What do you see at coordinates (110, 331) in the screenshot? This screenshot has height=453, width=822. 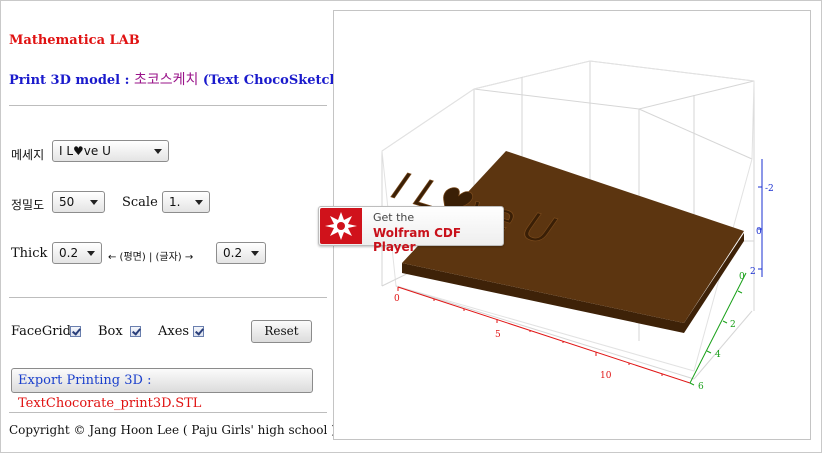 I see `box-label: Box` at bounding box center [110, 331].